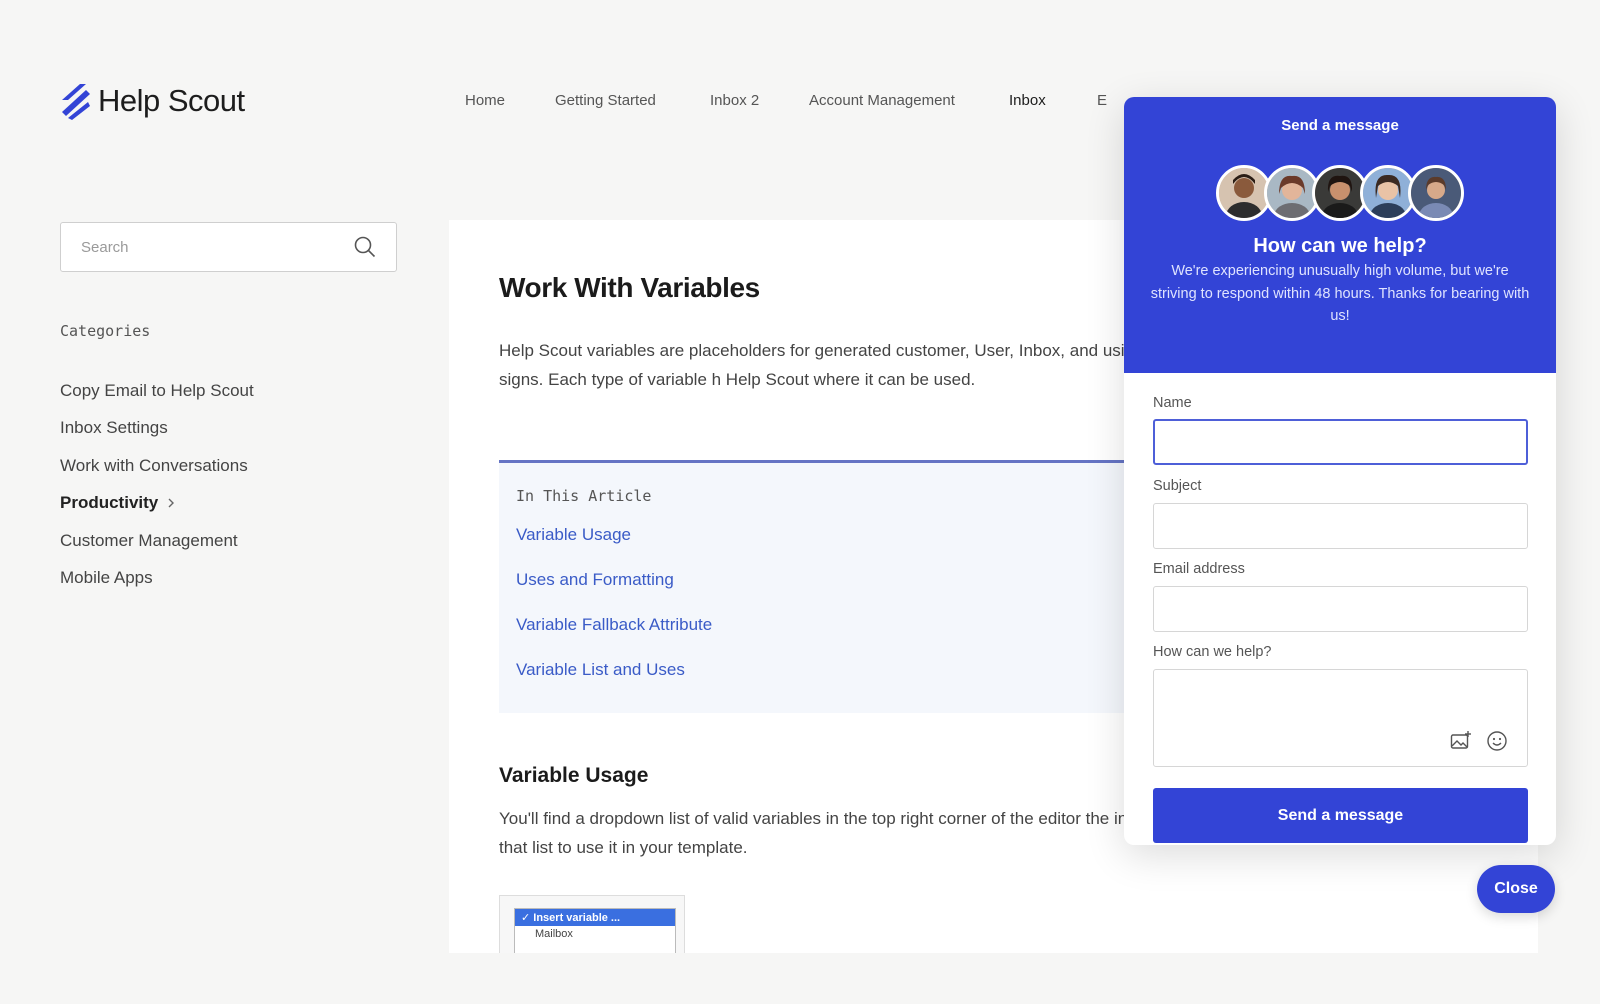 The height and width of the screenshot is (1004, 1600). I want to click on message-field, so click(1340, 718).